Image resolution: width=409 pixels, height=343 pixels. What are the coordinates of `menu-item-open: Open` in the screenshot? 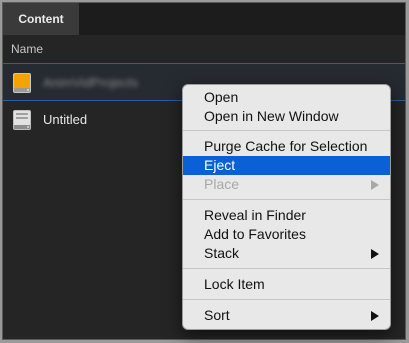 It's located at (286, 97).